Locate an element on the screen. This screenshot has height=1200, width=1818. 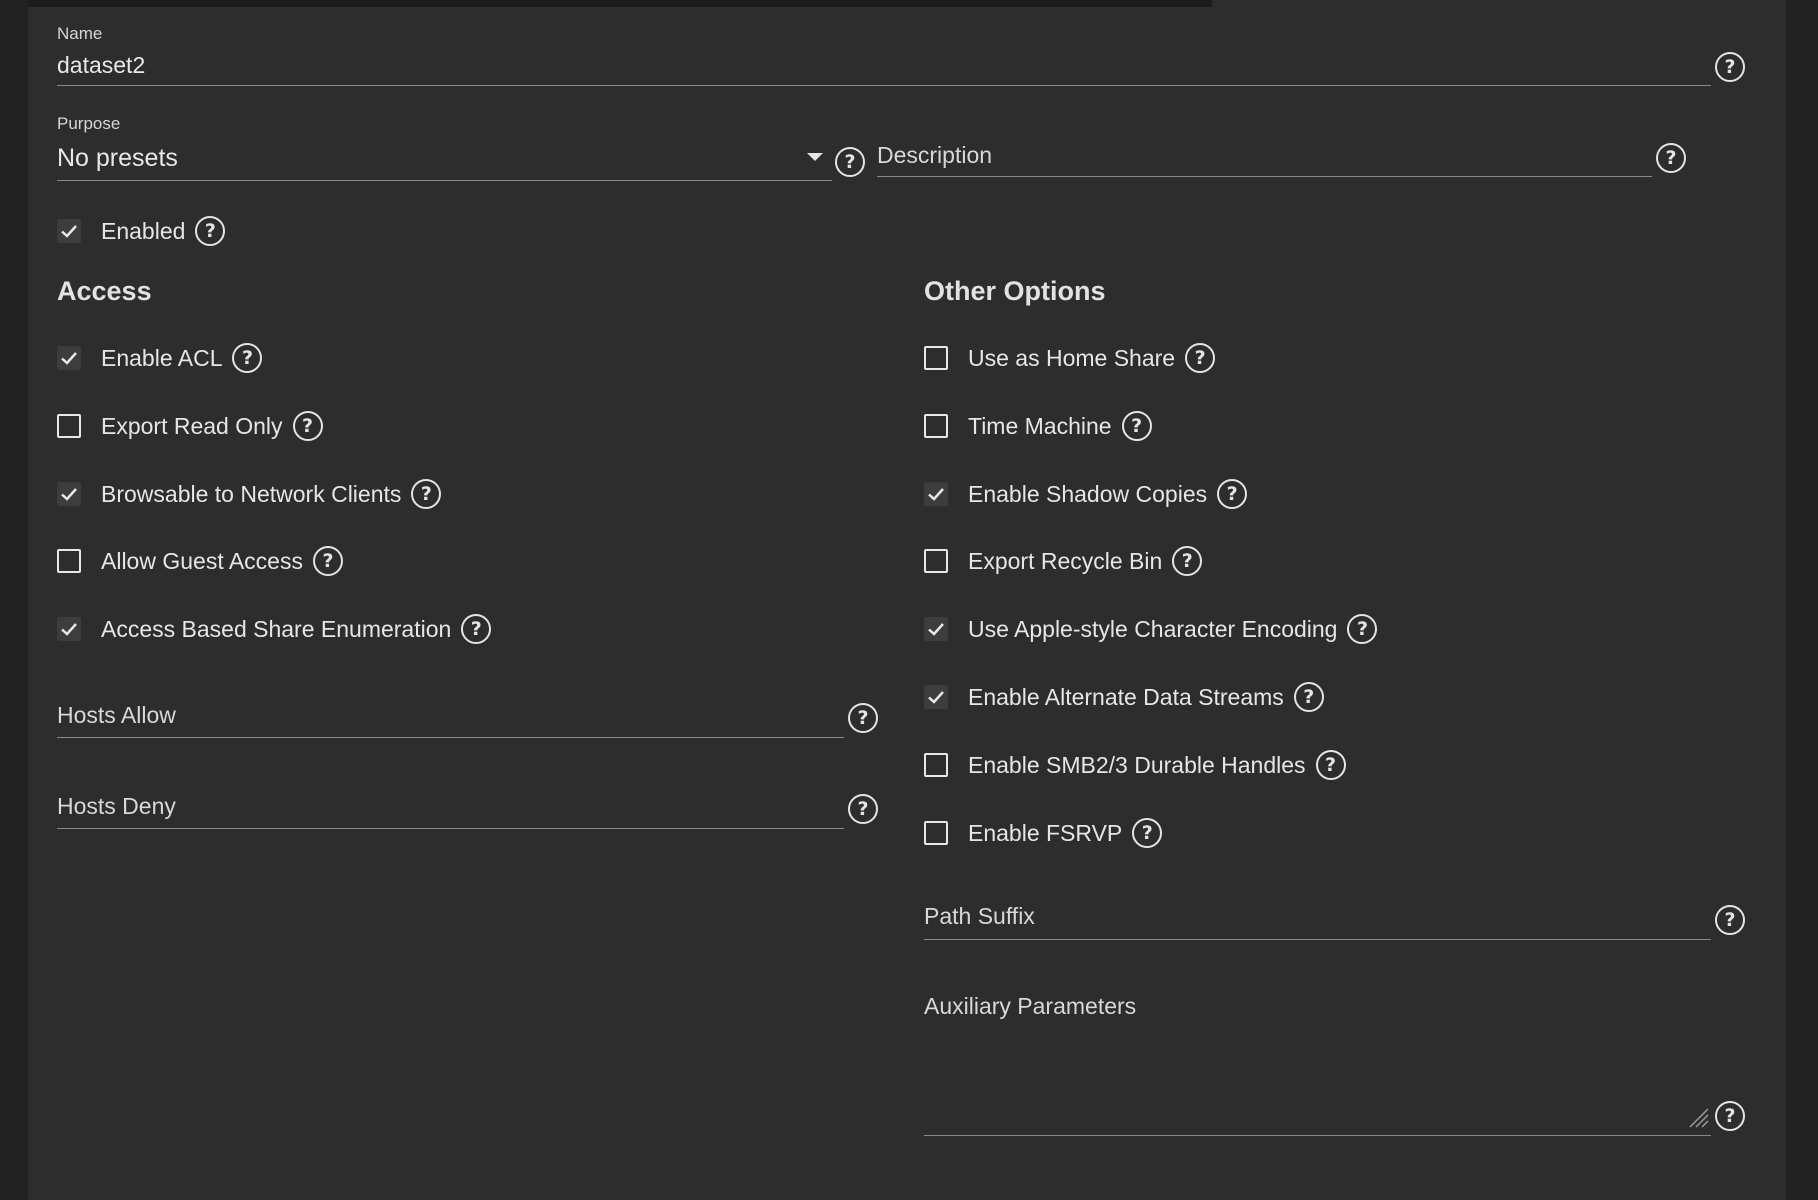
shadow-copies-help-icon: ? is located at coordinates (1232, 494).